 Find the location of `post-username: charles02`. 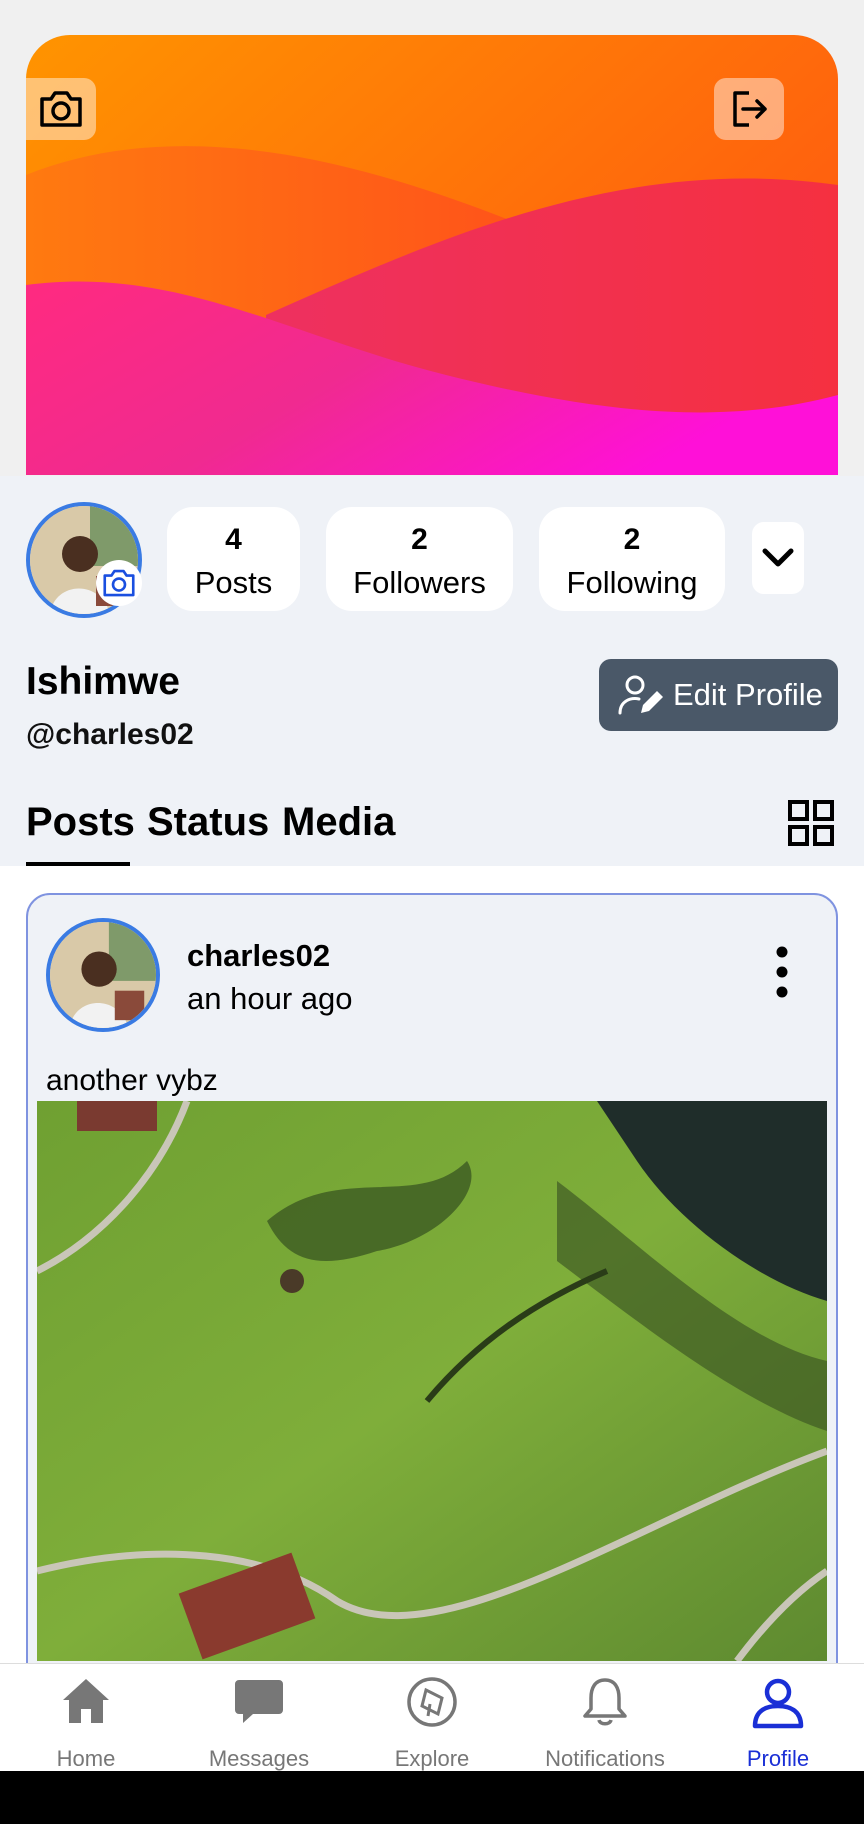

post-username: charles02 is located at coordinates (258, 956).